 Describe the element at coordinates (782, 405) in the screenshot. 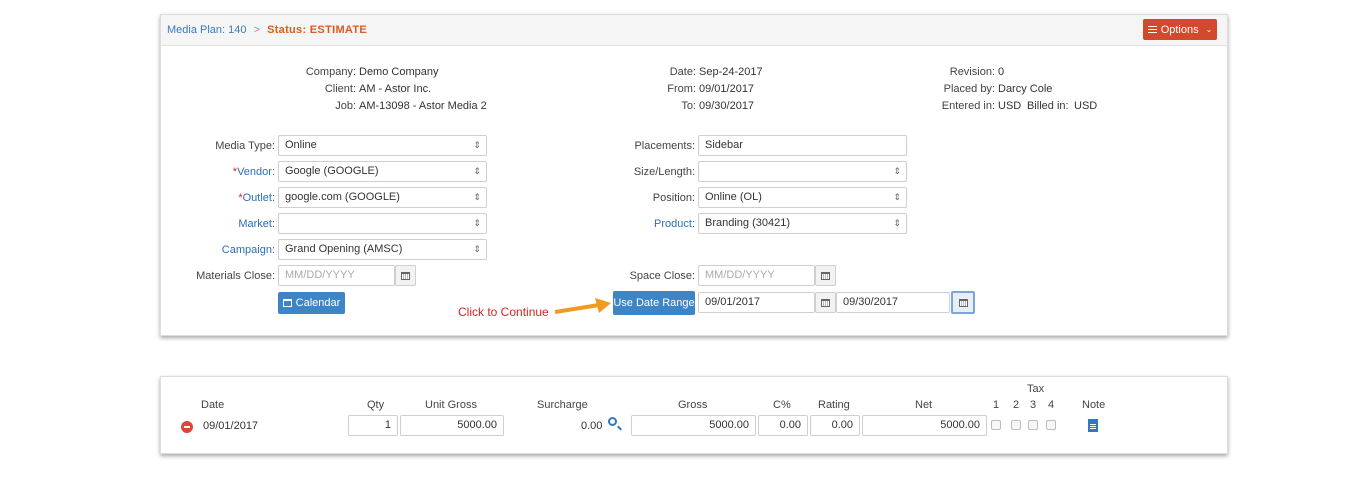

I see `commission-column-header: C%` at that location.